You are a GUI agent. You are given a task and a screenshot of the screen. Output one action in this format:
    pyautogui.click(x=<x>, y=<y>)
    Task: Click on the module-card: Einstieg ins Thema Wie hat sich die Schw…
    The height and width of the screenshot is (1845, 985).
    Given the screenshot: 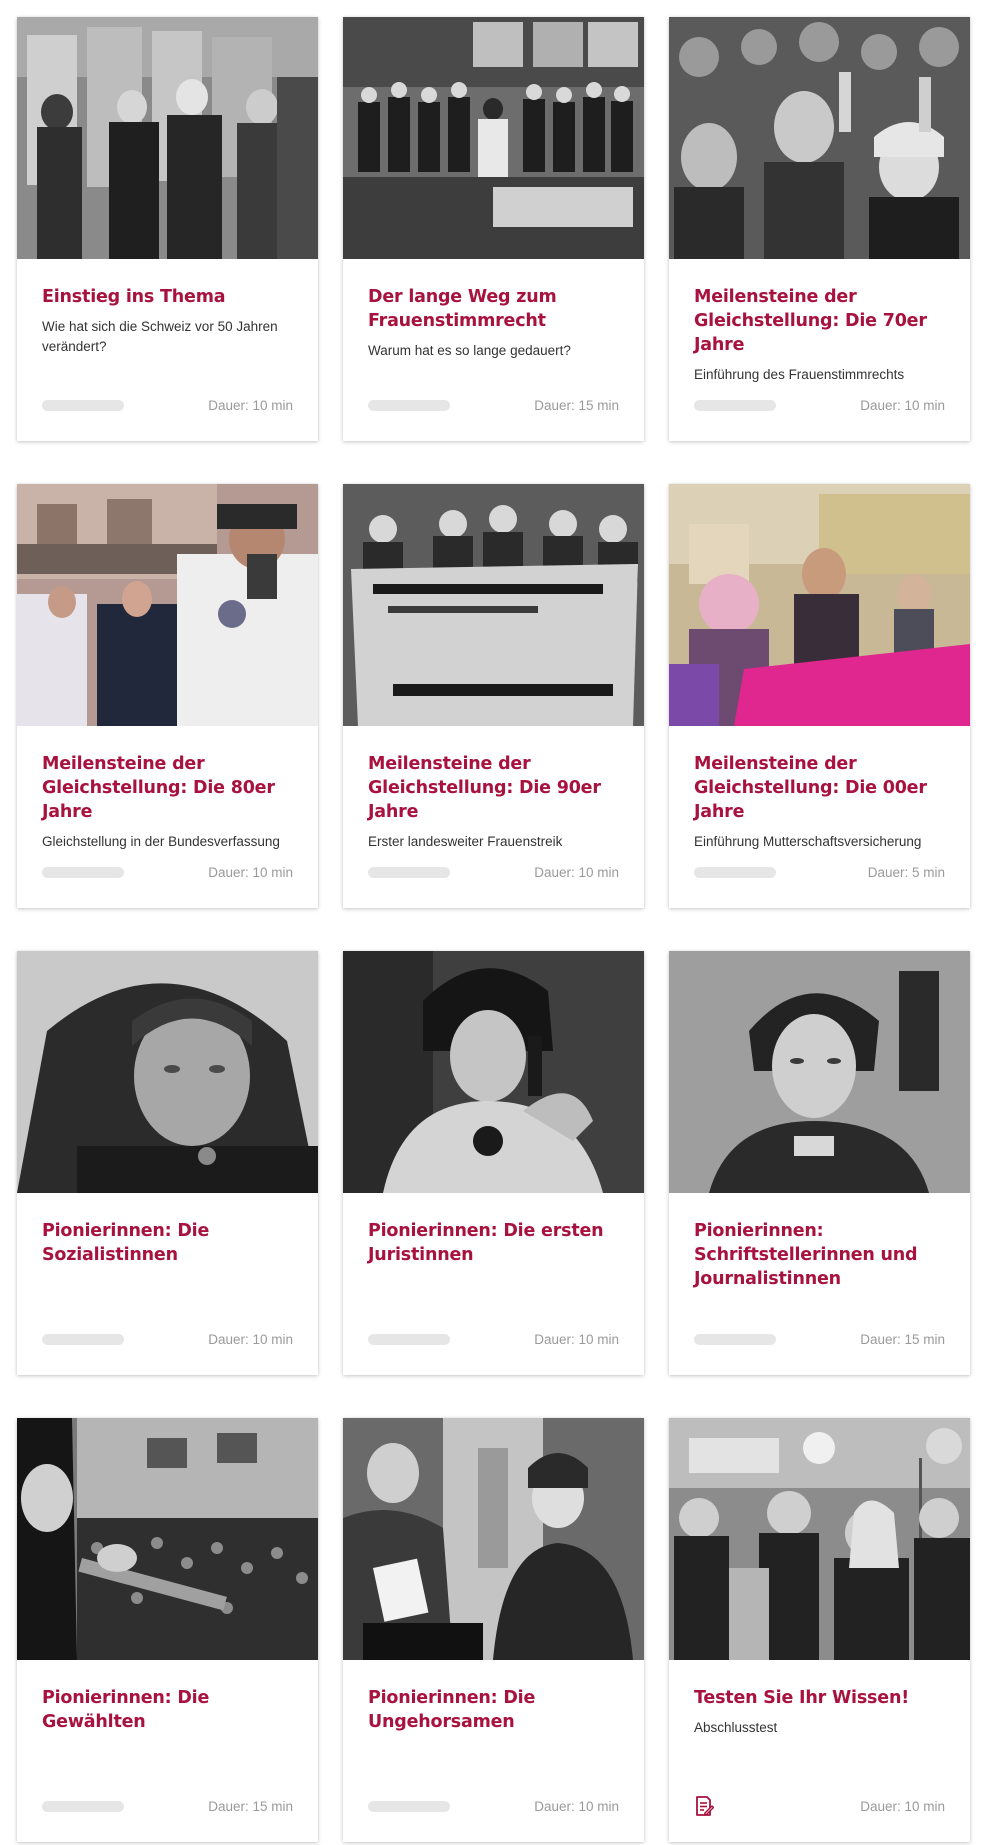 What is the action you would take?
    pyautogui.click(x=167, y=229)
    